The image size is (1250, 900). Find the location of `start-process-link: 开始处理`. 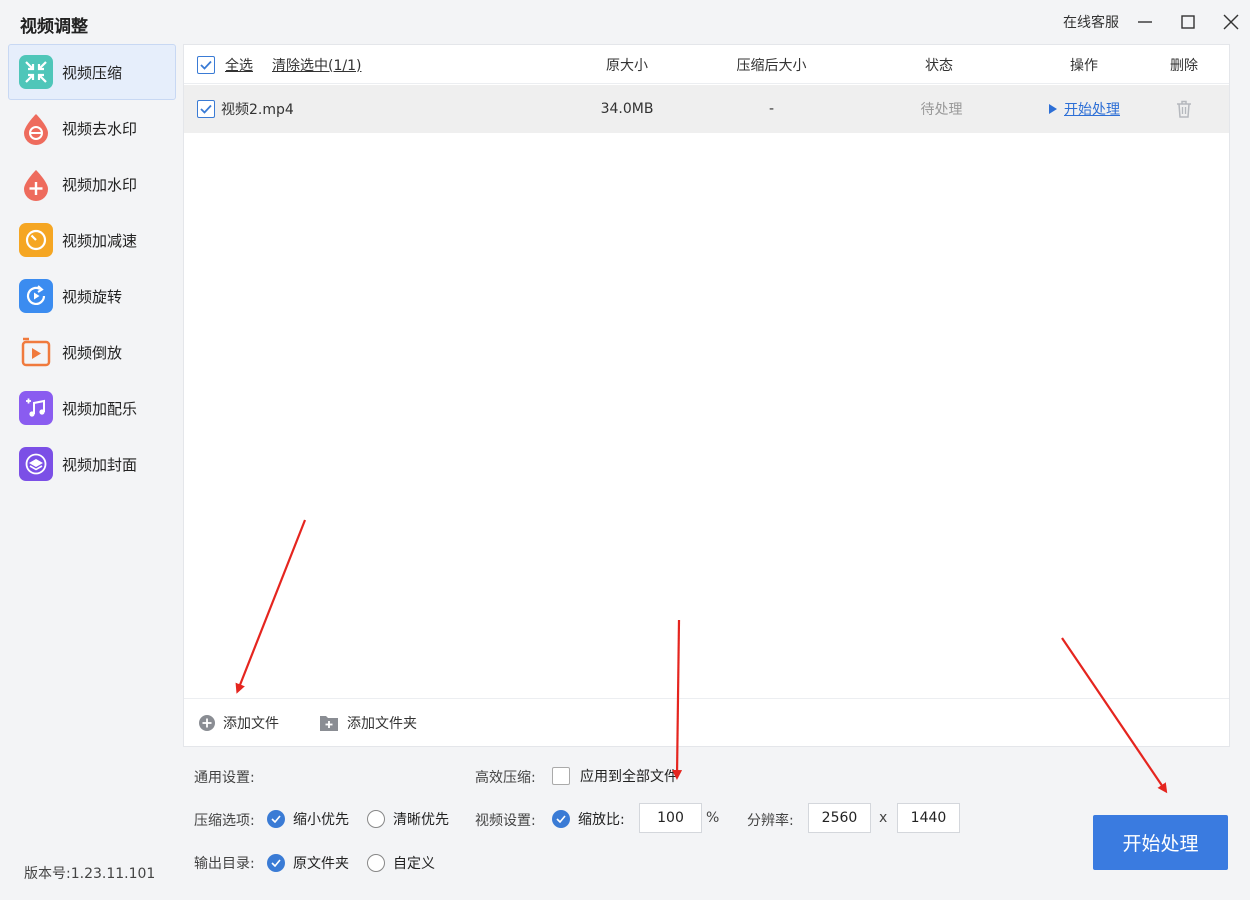

start-process-link: 开始处理 is located at coordinates (1084, 109).